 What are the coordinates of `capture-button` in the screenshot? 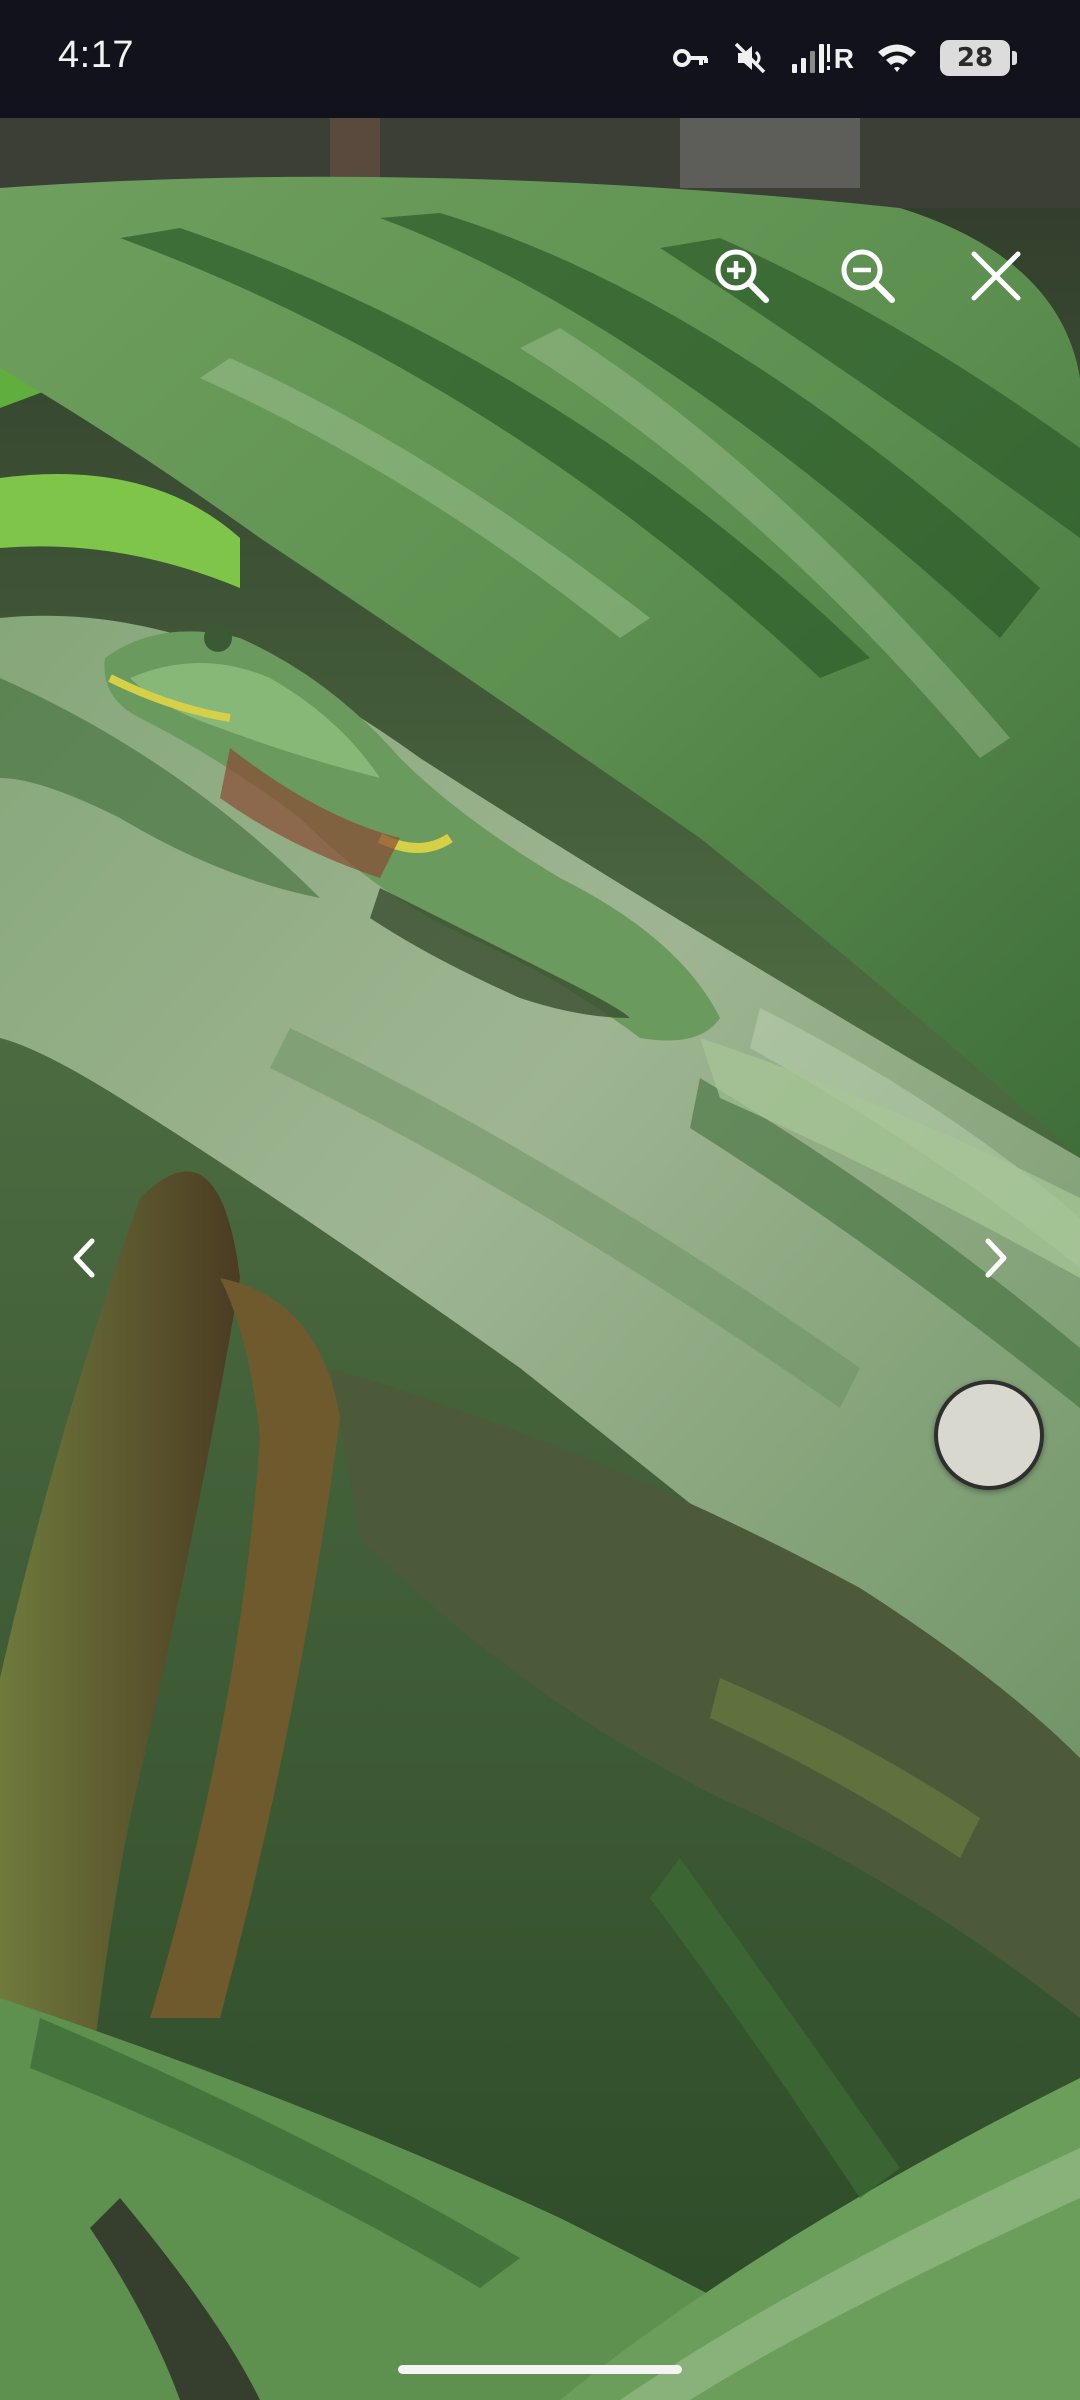 It's located at (989, 1435).